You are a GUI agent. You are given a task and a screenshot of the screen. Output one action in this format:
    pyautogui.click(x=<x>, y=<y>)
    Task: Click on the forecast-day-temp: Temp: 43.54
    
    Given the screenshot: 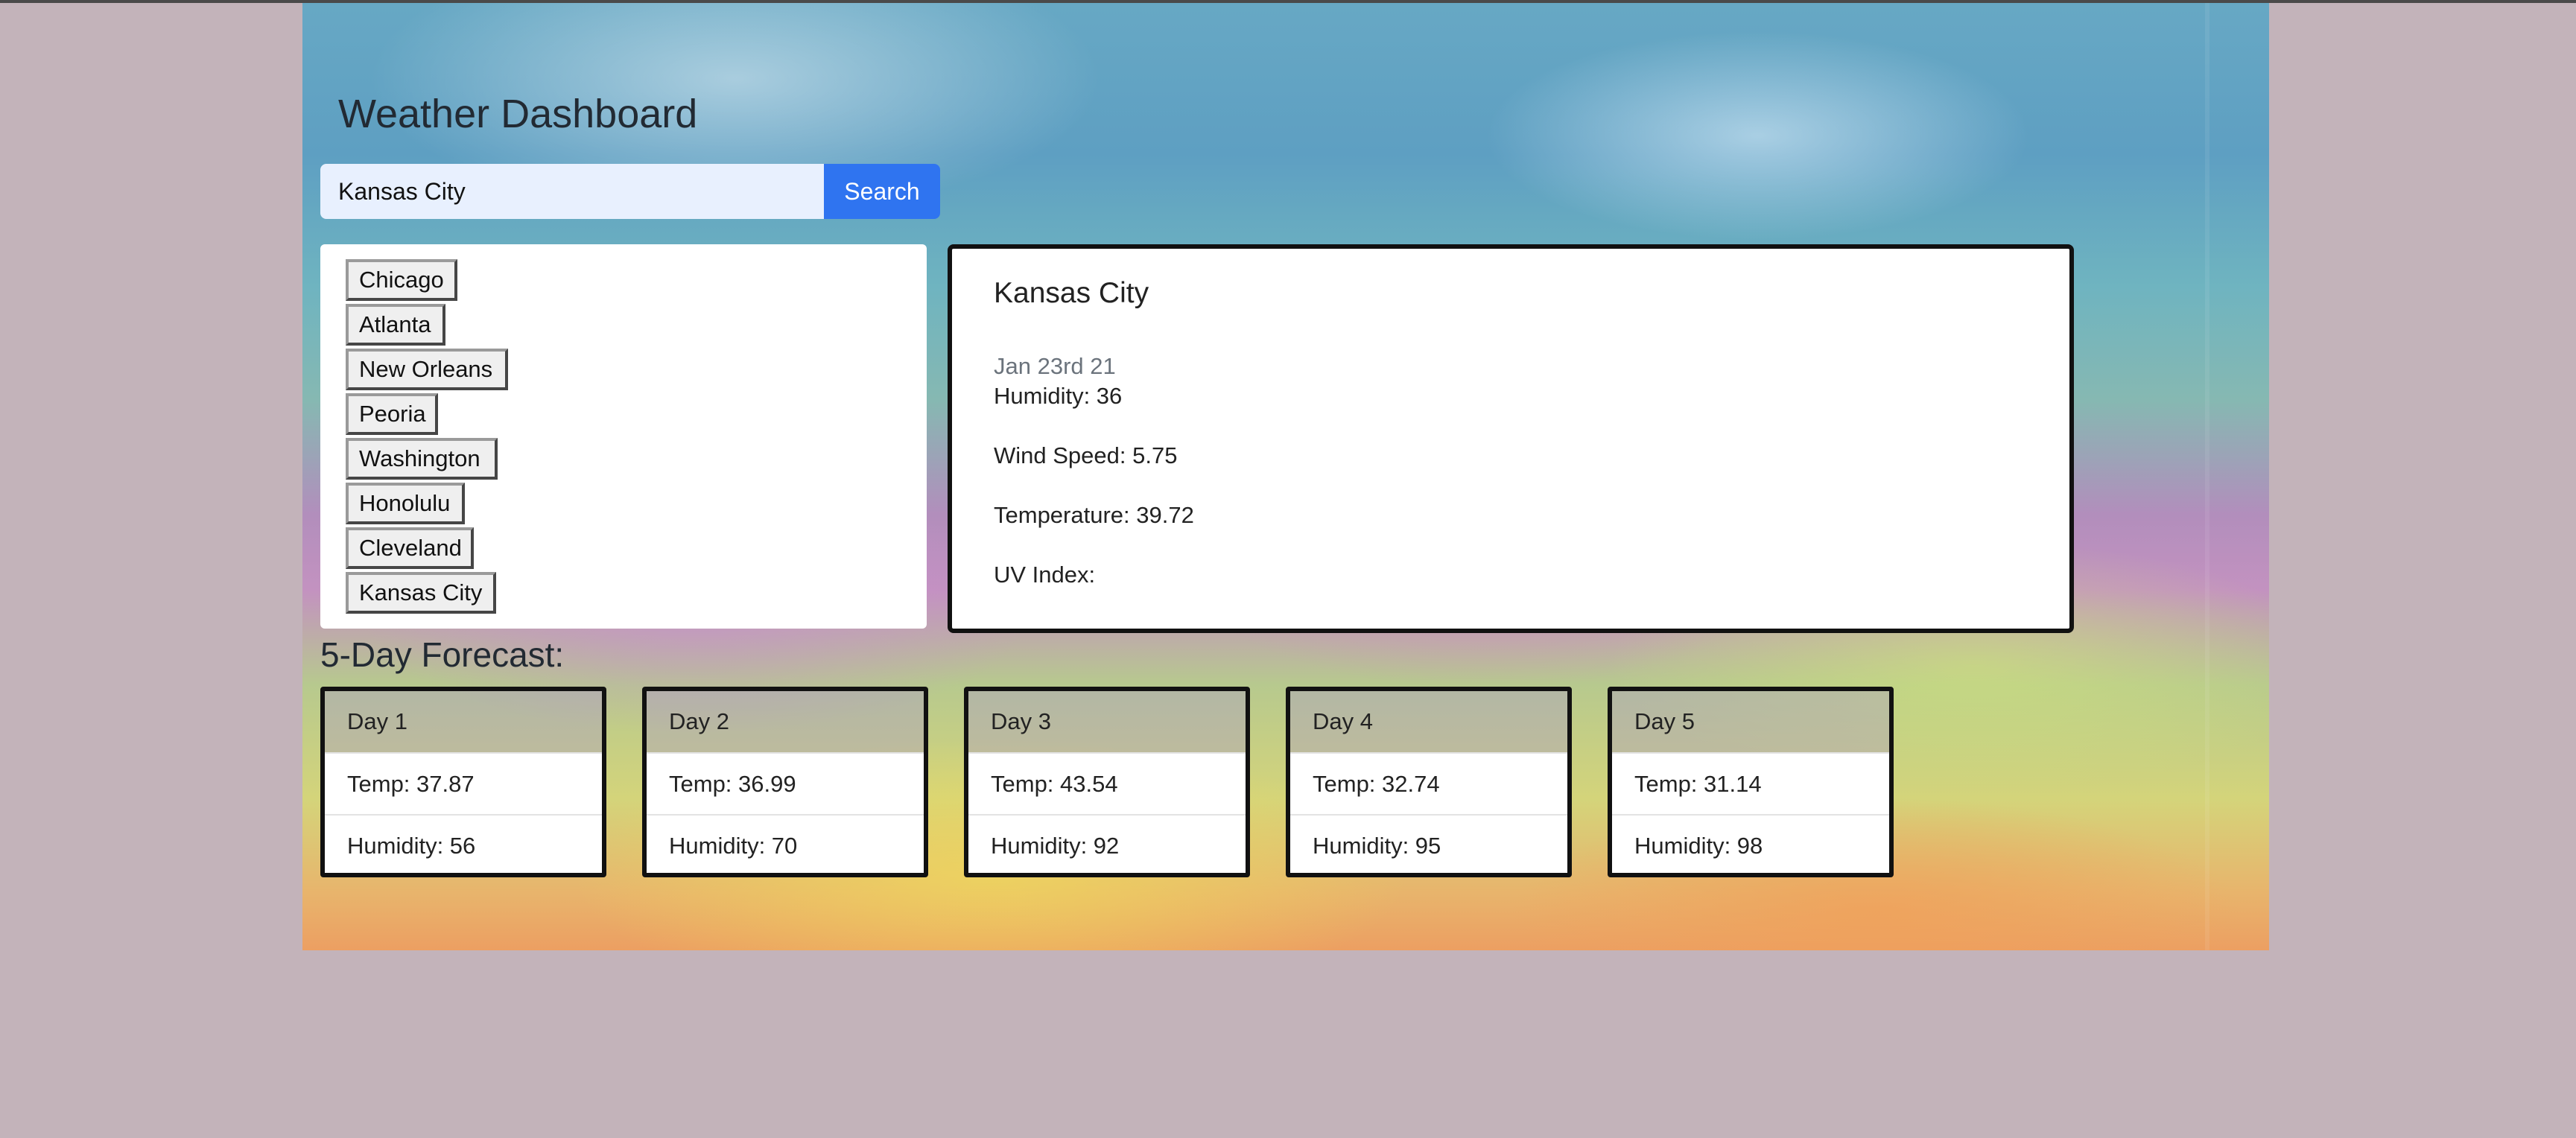 What is the action you would take?
    pyautogui.click(x=1107, y=783)
    